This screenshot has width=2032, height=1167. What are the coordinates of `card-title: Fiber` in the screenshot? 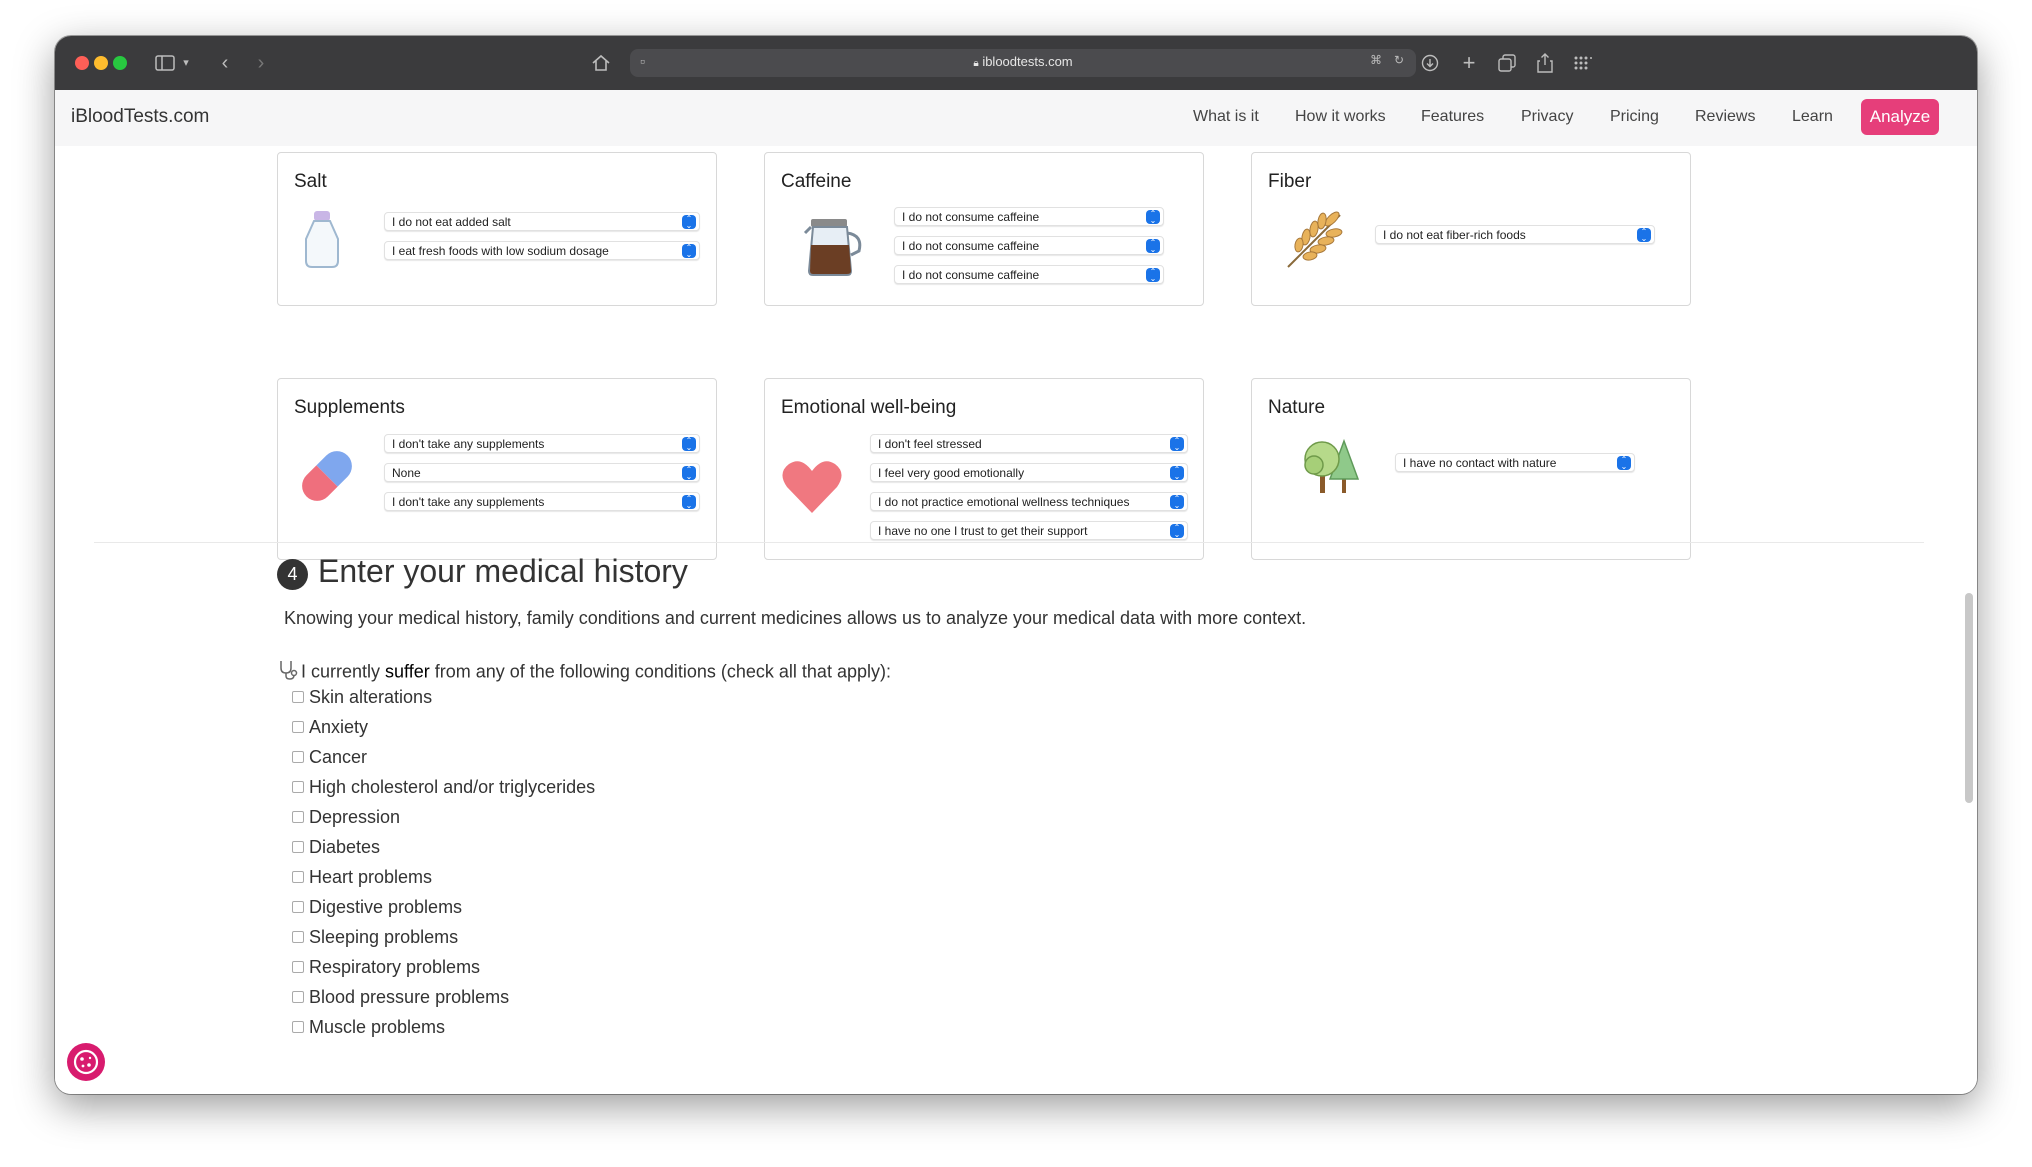 It's located at (1290, 181).